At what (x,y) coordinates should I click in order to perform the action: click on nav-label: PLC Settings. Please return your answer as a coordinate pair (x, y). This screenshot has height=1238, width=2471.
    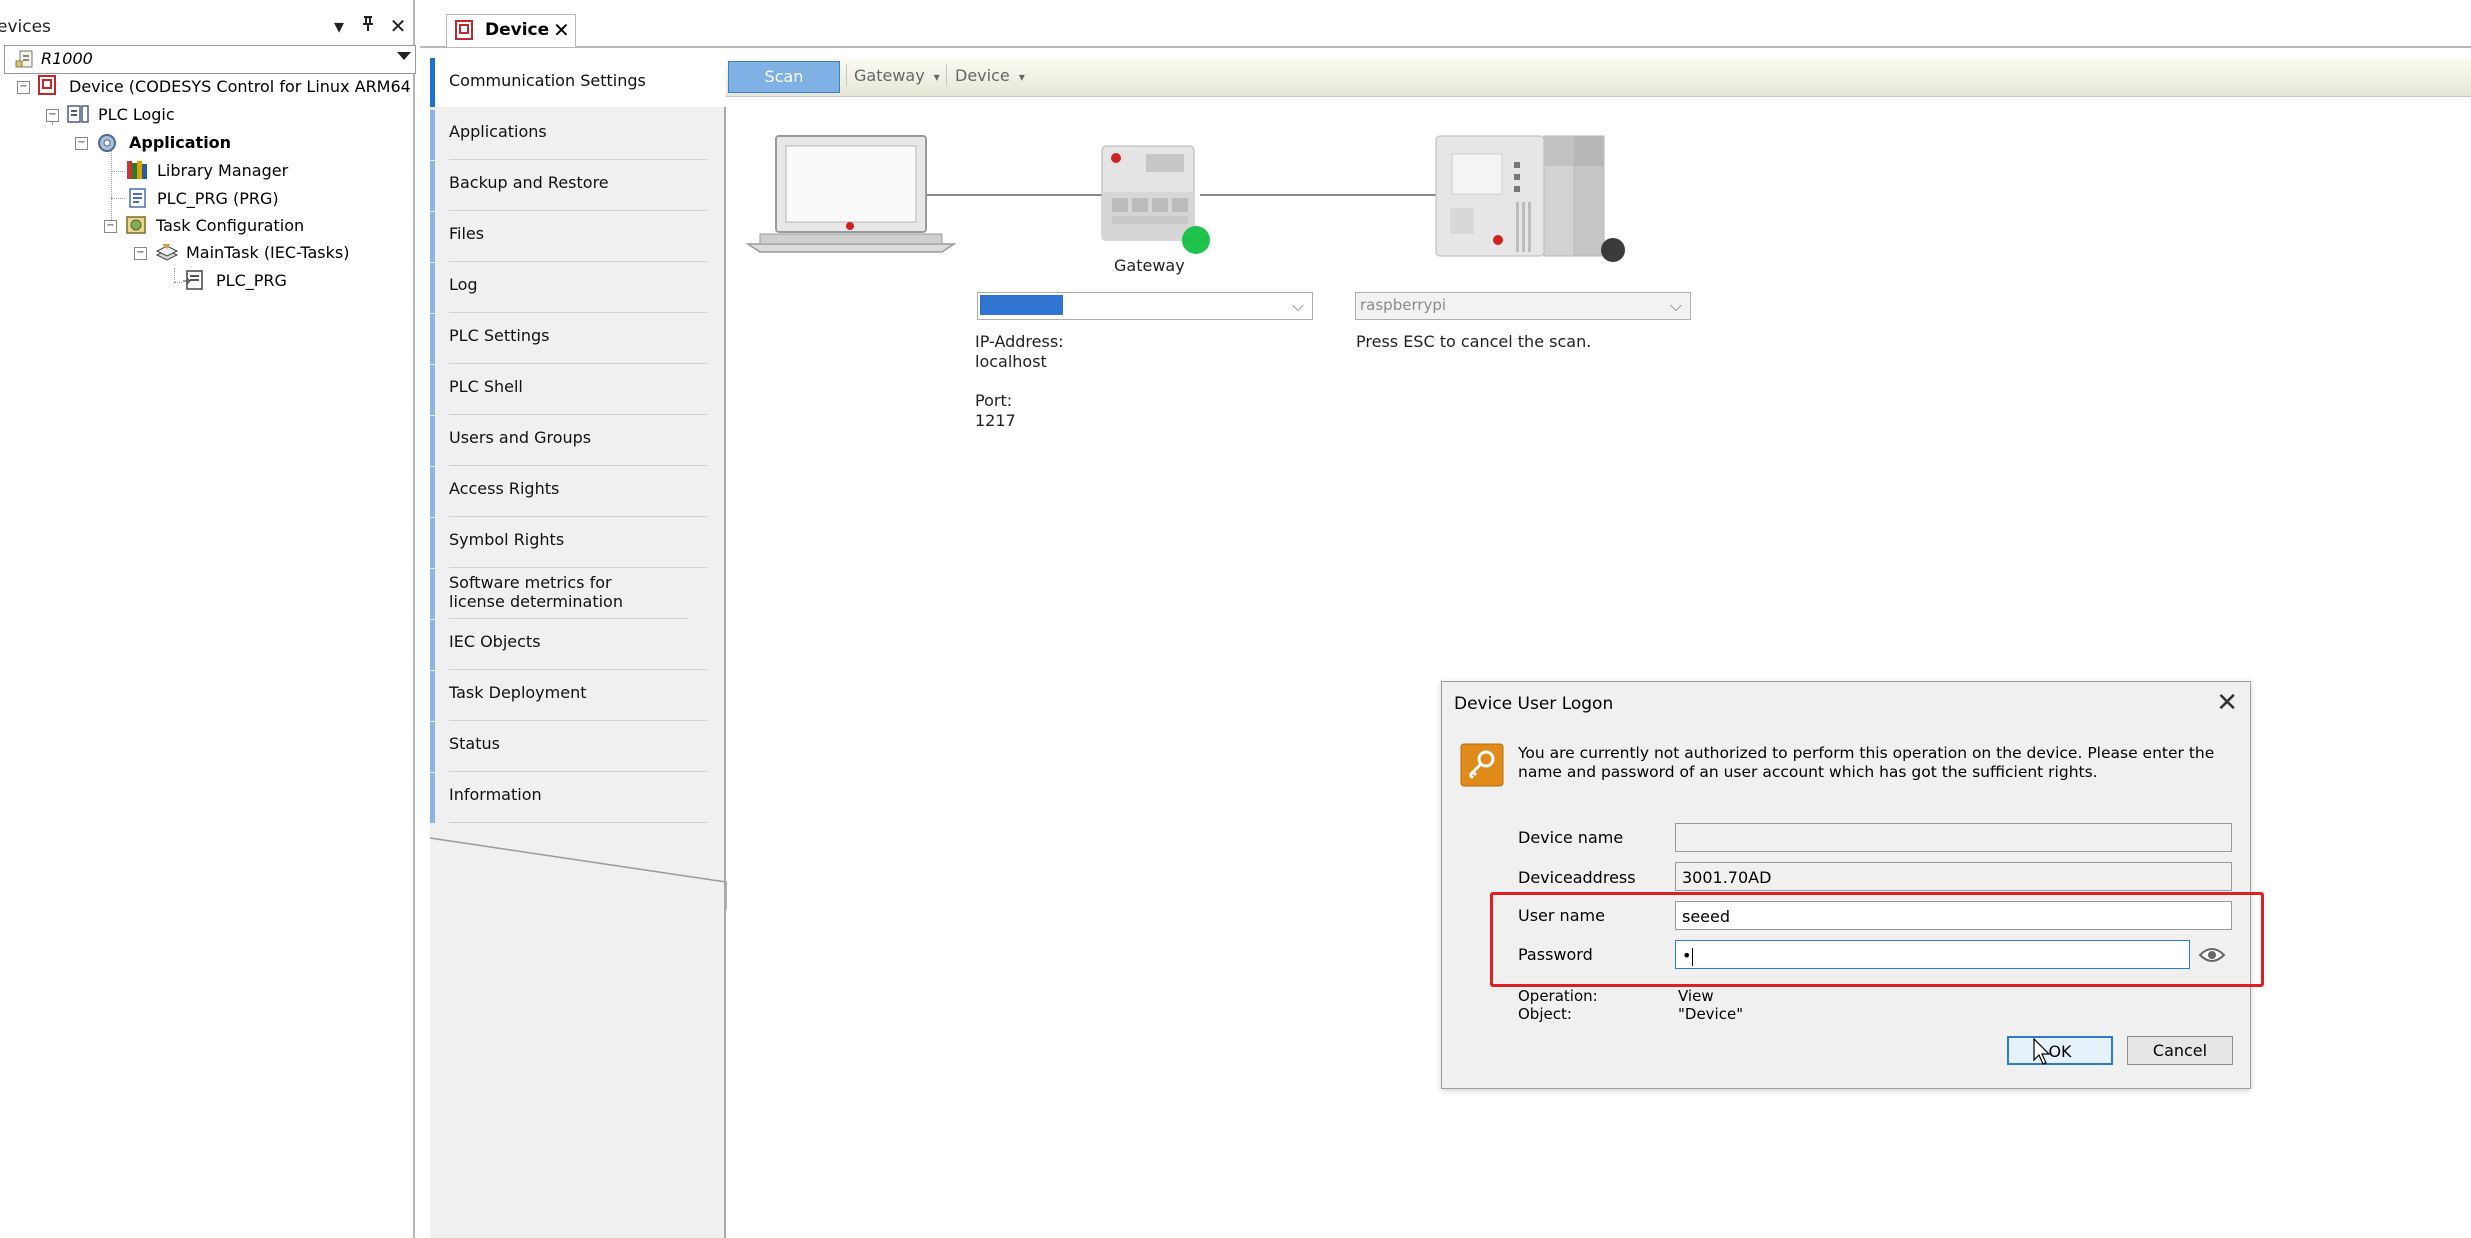
    Looking at the image, I should click on (499, 335).